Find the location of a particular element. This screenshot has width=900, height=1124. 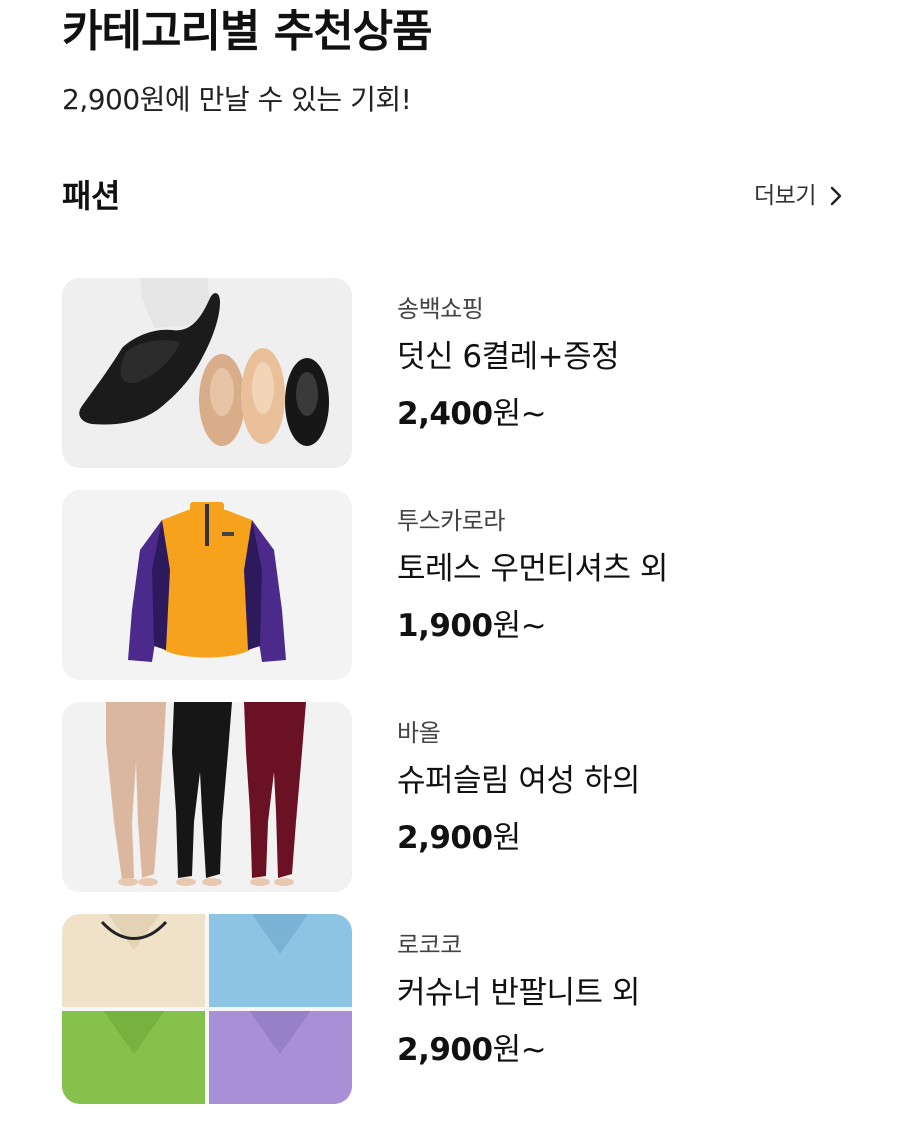

price-value: 2,400 is located at coordinates (445, 414).